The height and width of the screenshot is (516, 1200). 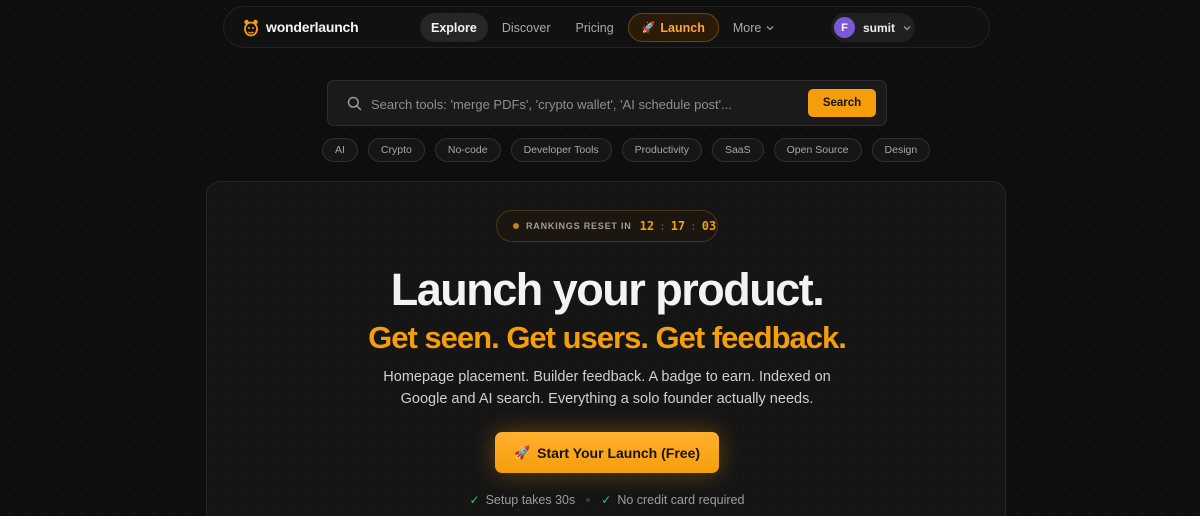 What do you see at coordinates (354, 103) in the screenshot?
I see `search-icon` at bounding box center [354, 103].